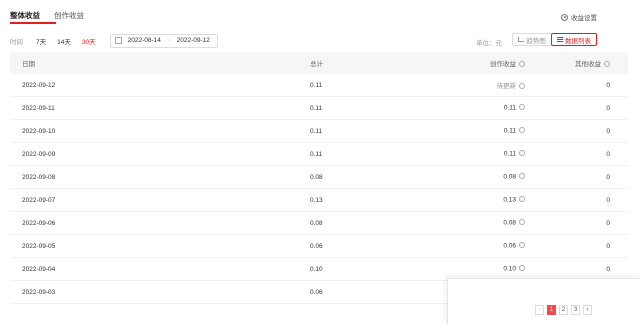 The width and height of the screenshot is (640, 325). Describe the element at coordinates (521, 39) in the screenshot. I see `chart-icon` at that location.